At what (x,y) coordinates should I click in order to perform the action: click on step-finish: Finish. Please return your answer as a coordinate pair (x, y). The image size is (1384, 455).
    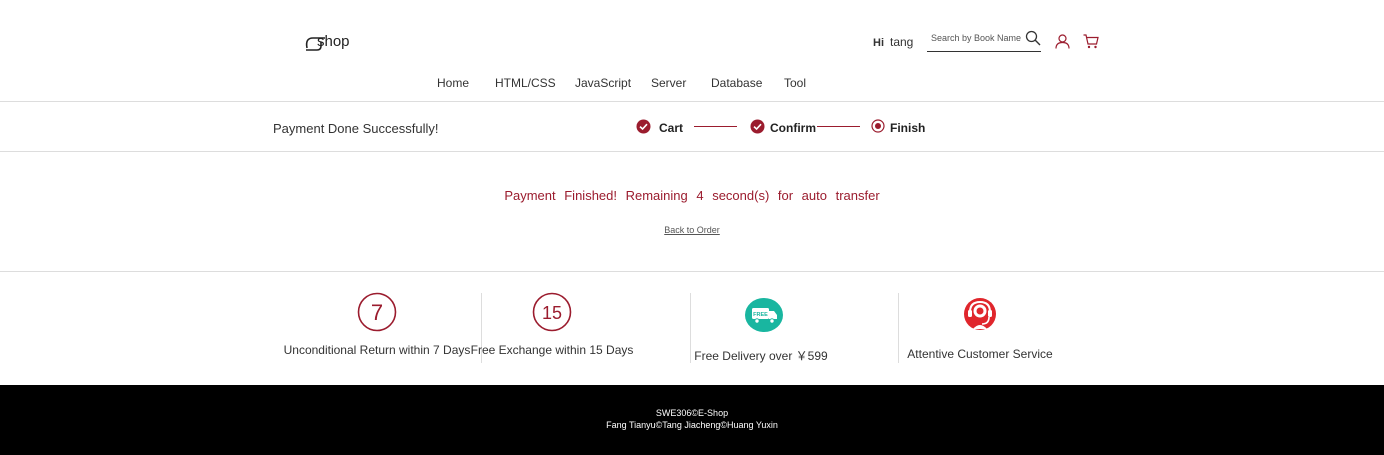
    Looking at the image, I should click on (898, 127).